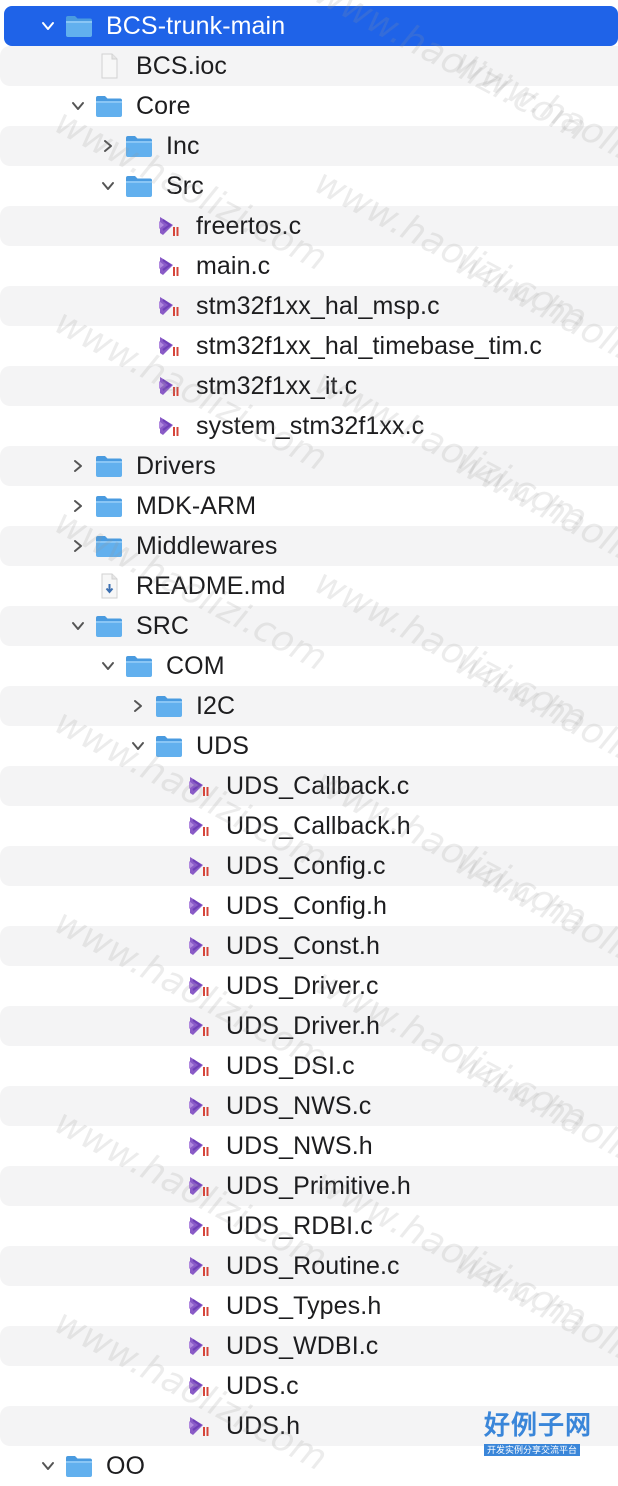  Describe the element at coordinates (309, 146) in the screenshot. I see `folder-row: Inc` at that location.